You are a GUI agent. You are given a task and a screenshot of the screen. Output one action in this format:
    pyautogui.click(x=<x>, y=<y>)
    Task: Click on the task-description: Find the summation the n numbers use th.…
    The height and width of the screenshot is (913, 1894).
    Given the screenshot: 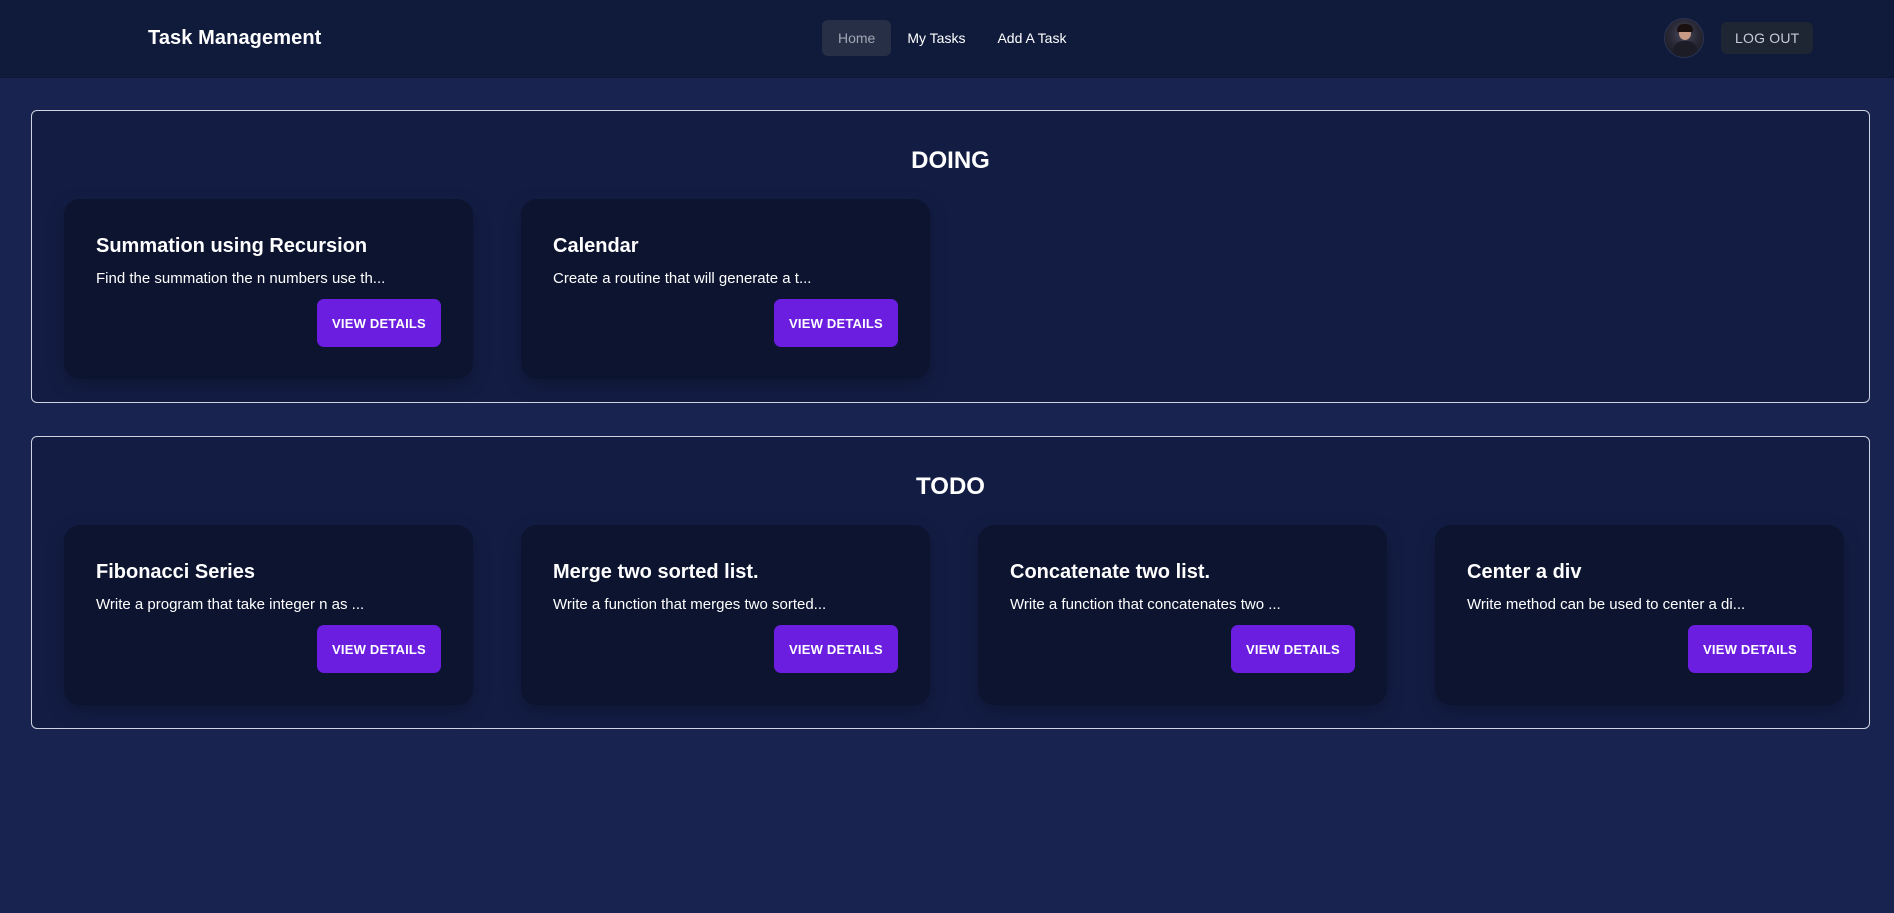 What is the action you would take?
    pyautogui.click(x=241, y=278)
    